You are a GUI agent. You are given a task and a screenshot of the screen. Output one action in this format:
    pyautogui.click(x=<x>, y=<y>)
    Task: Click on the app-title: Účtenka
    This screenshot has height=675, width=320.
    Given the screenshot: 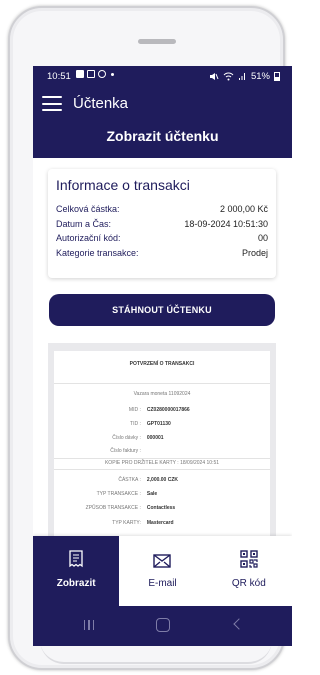 What is the action you would take?
    pyautogui.click(x=101, y=103)
    